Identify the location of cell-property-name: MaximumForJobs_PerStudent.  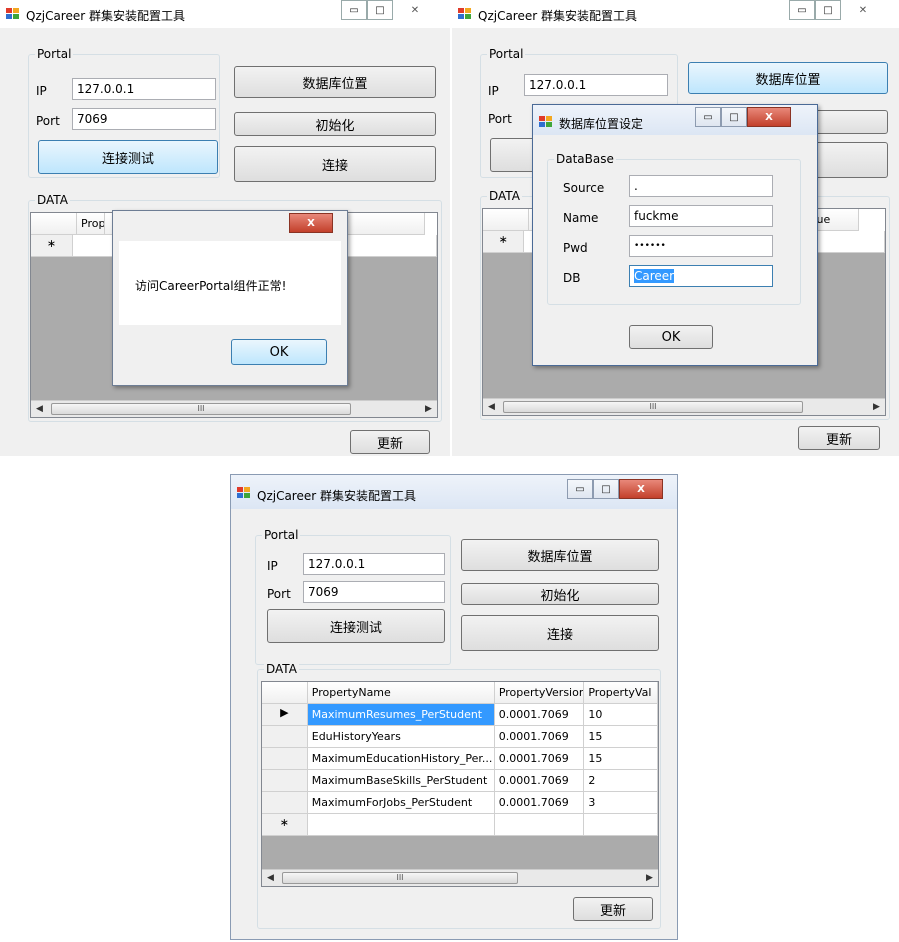
(401, 803).